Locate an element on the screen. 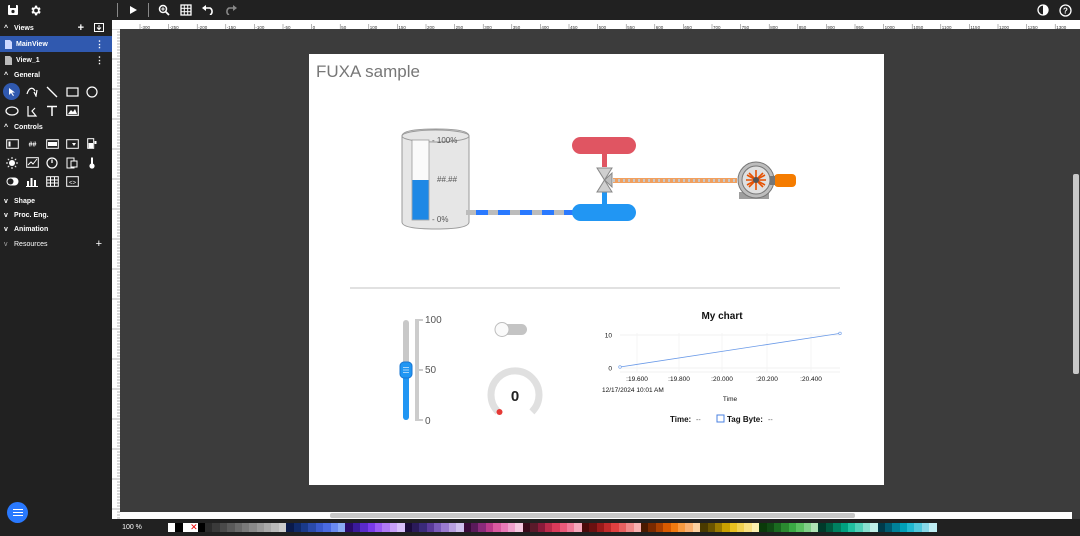  ellipse-tool-icon is located at coordinates (12, 111).